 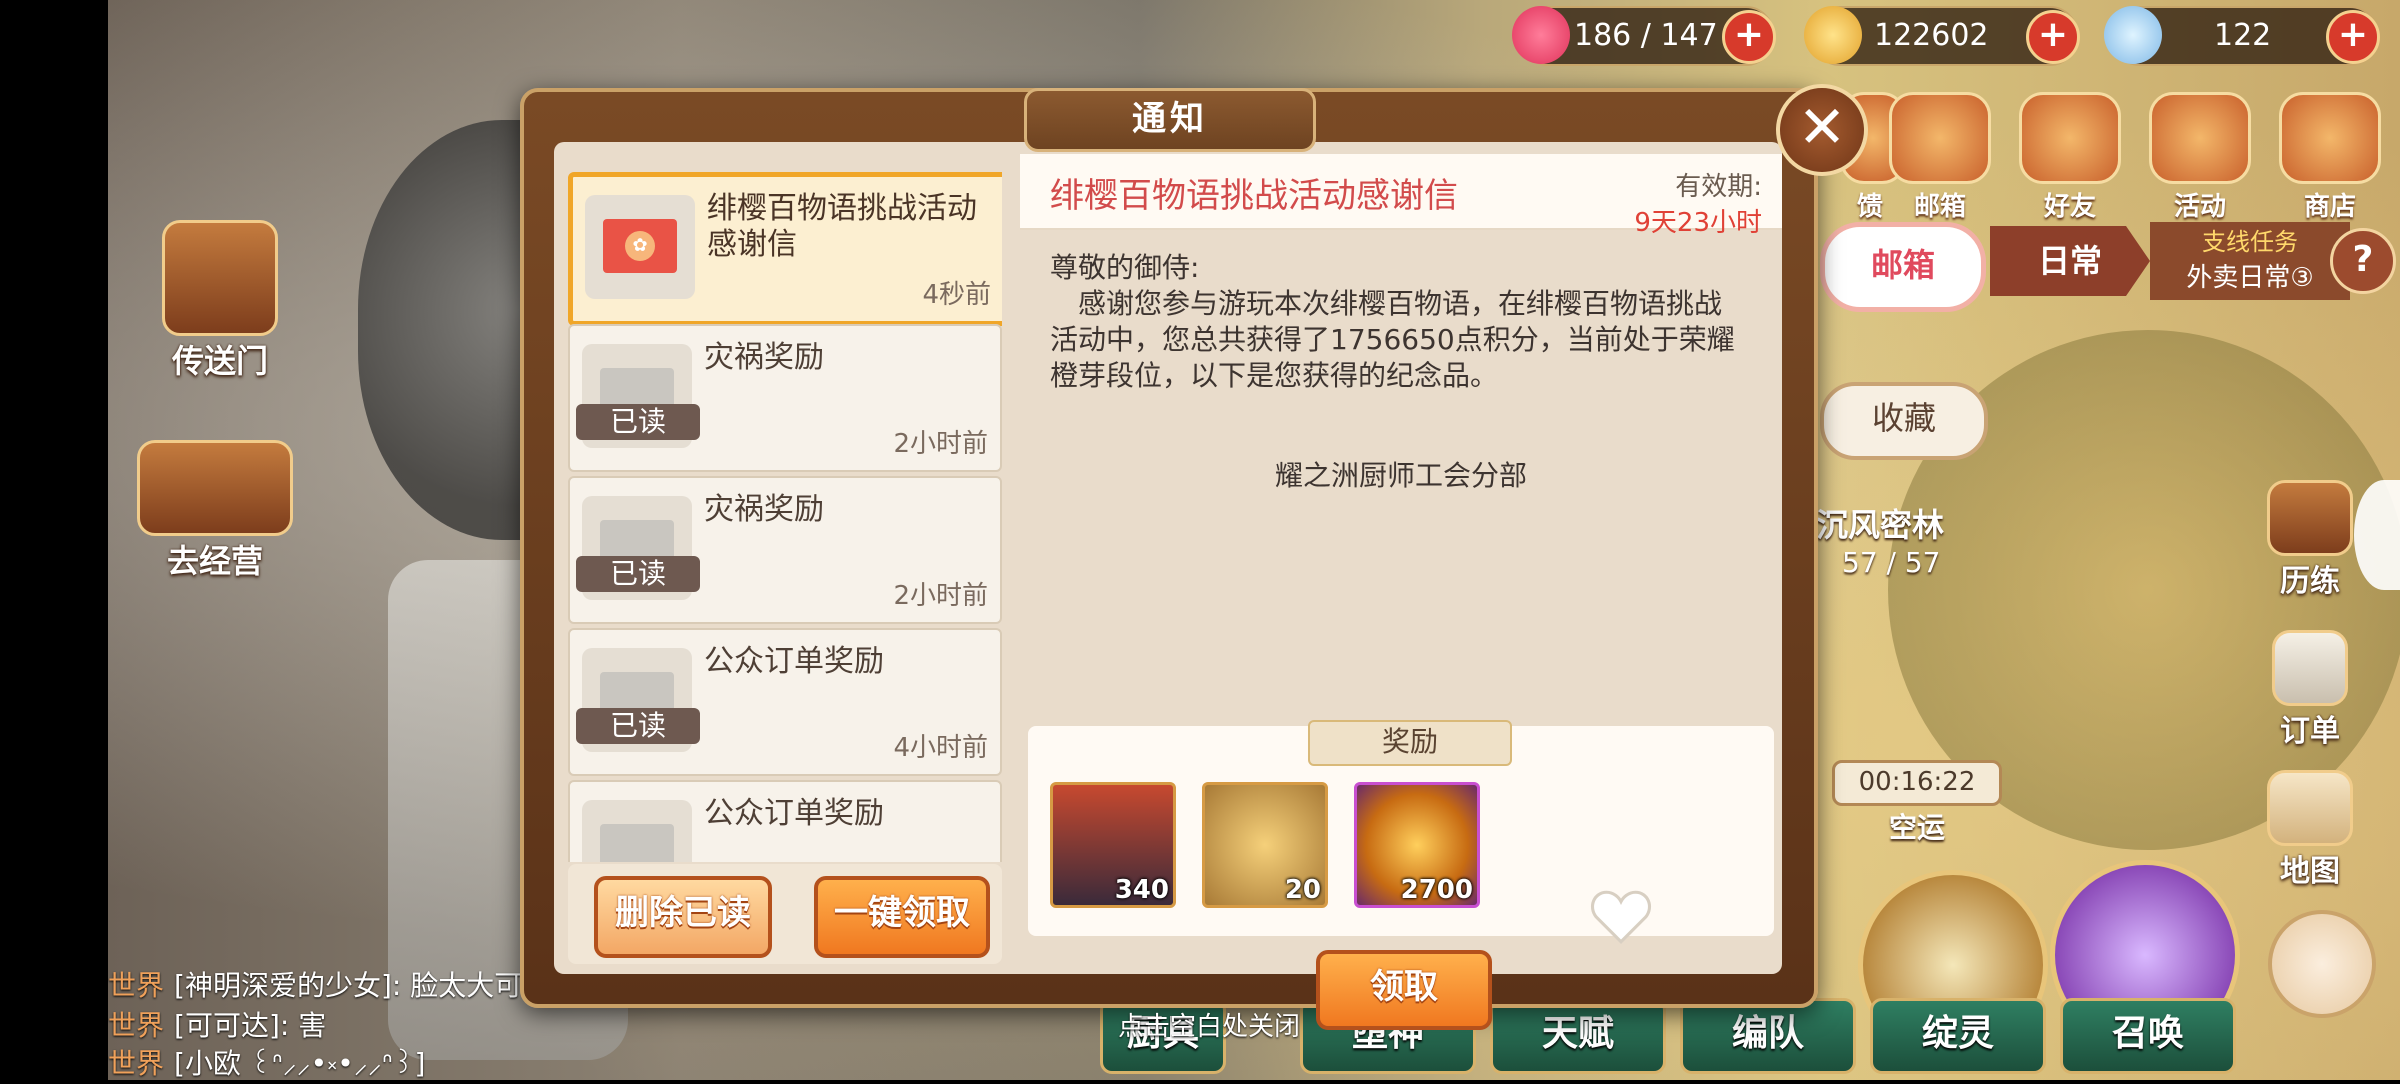 What do you see at coordinates (2250, 278) in the screenshot?
I see `side-quest-sub: 外卖日常③` at bounding box center [2250, 278].